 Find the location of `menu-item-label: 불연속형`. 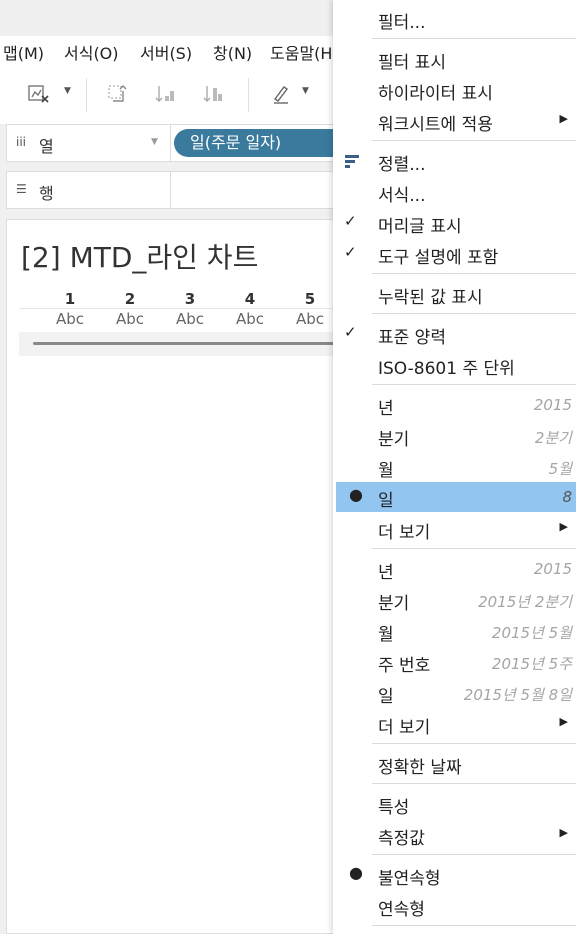

menu-item-label: 불연속형 is located at coordinates (409, 879).